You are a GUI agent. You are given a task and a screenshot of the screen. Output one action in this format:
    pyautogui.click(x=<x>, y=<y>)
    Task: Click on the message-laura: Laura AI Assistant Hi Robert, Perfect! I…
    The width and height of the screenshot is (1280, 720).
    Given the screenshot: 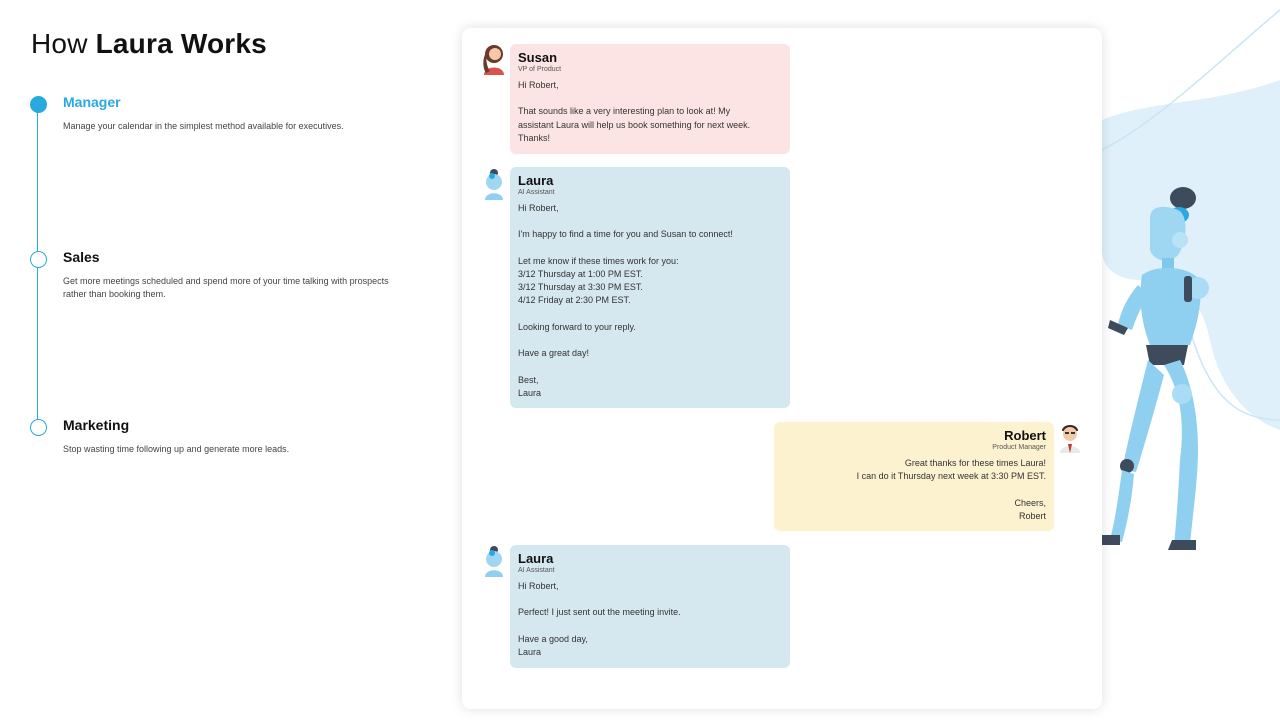 What is the action you would take?
    pyautogui.click(x=650, y=606)
    